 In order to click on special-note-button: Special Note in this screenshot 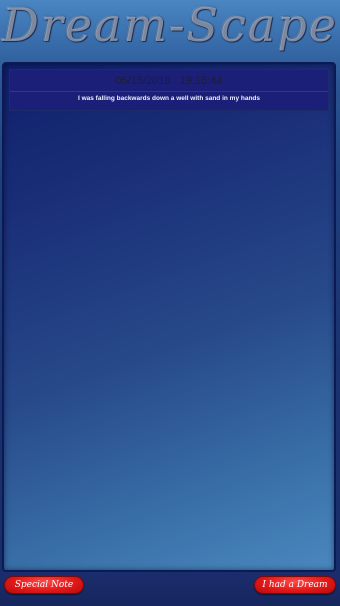, I will do `click(44, 585)`.